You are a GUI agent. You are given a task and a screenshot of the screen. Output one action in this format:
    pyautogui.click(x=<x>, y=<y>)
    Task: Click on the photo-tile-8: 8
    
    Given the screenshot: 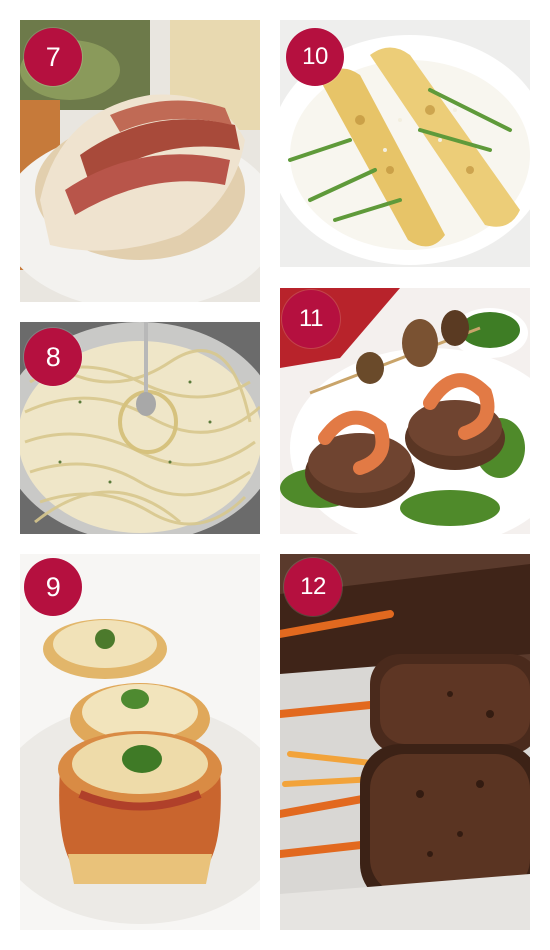 What is the action you would take?
    pyautogui.click(x=140, y=428)
    